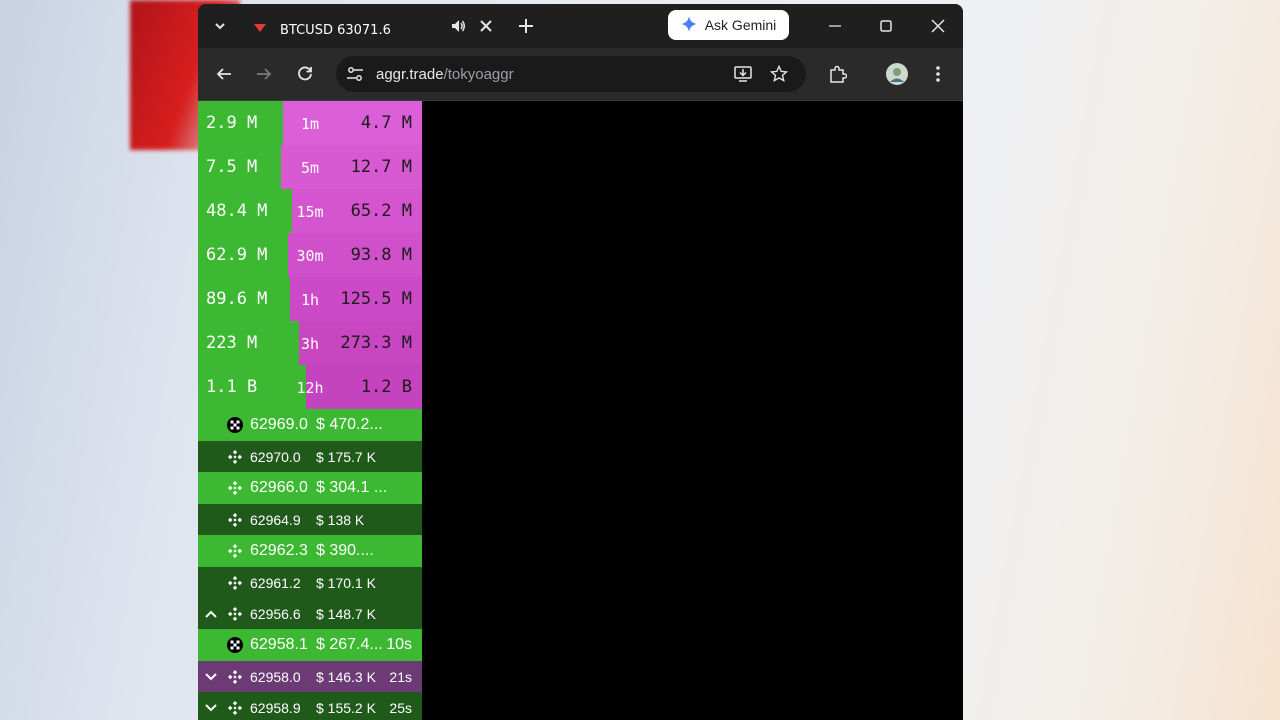 This screenshot has width=1280, height=720. I want to click on trade-time: 10s, so click(399, 644).